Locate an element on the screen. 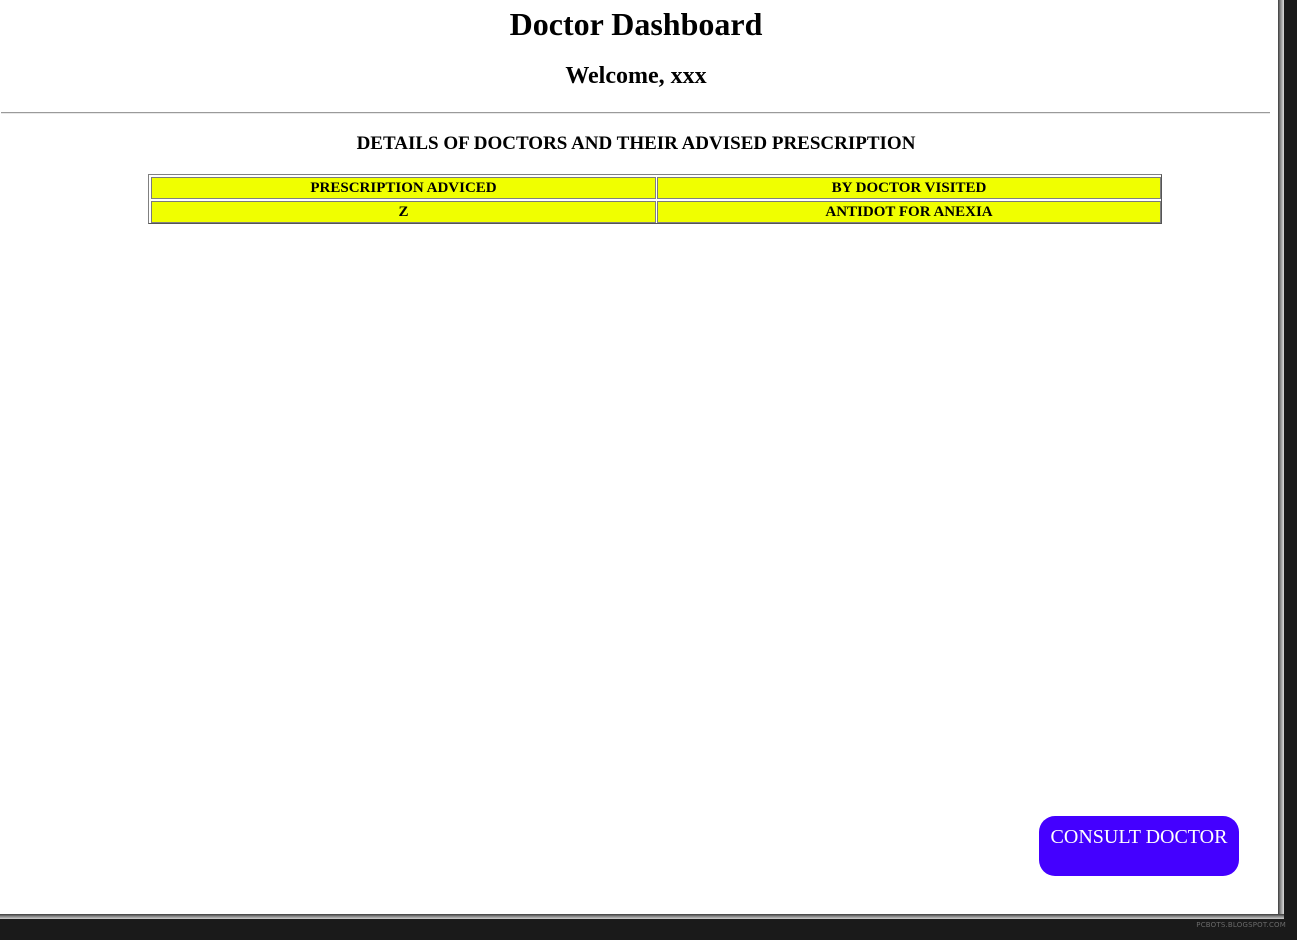 The image size is (1297, 940). divider is located at coordinates (635, 113).